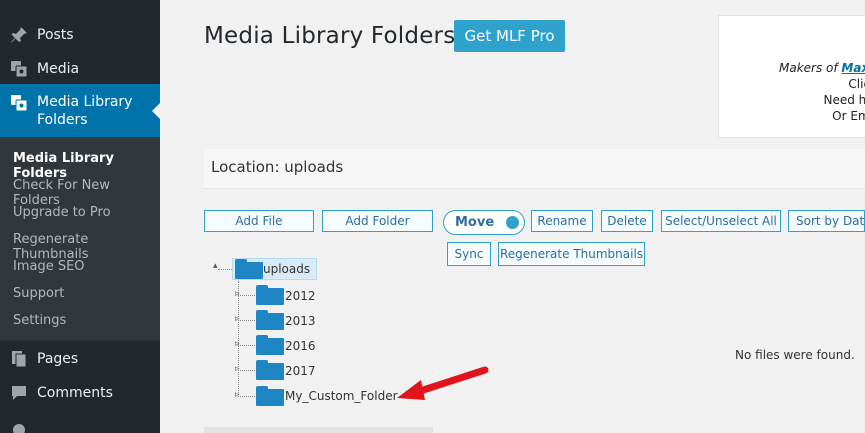 The image size is (865, 433). I want to click on menu-item-posts: Posts, so click(80, 35).